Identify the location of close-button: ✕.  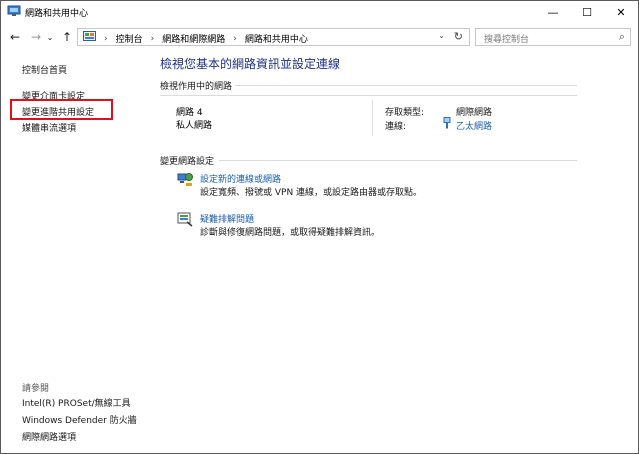
(621, 12).